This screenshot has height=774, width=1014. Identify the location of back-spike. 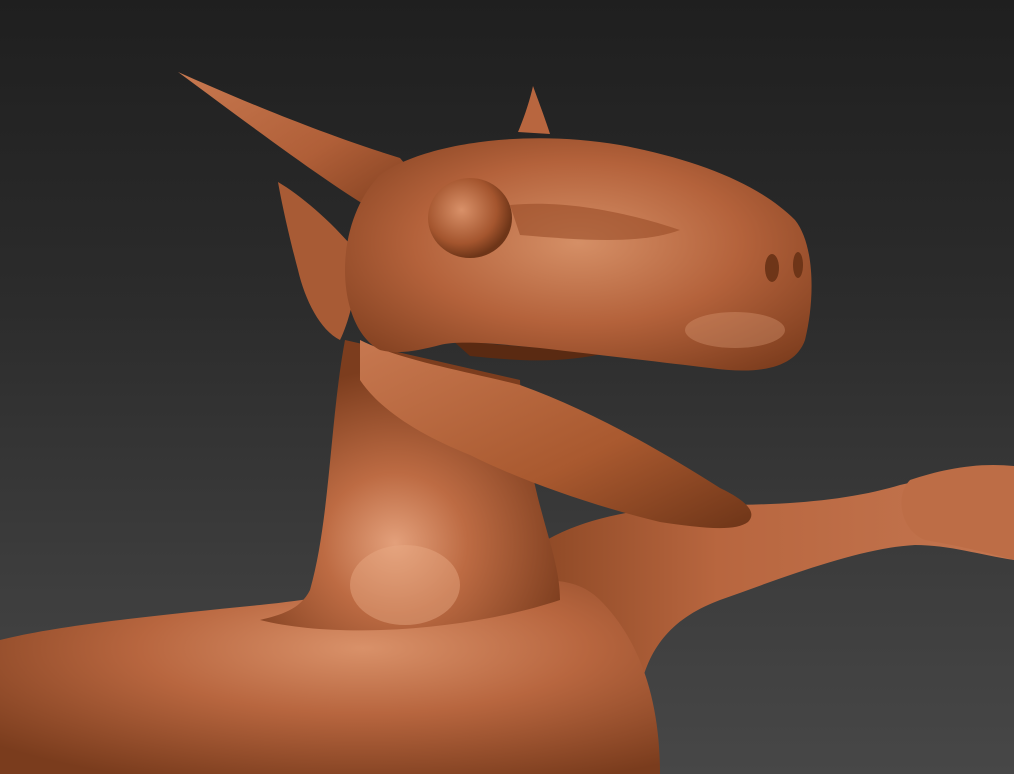
(534, 110).